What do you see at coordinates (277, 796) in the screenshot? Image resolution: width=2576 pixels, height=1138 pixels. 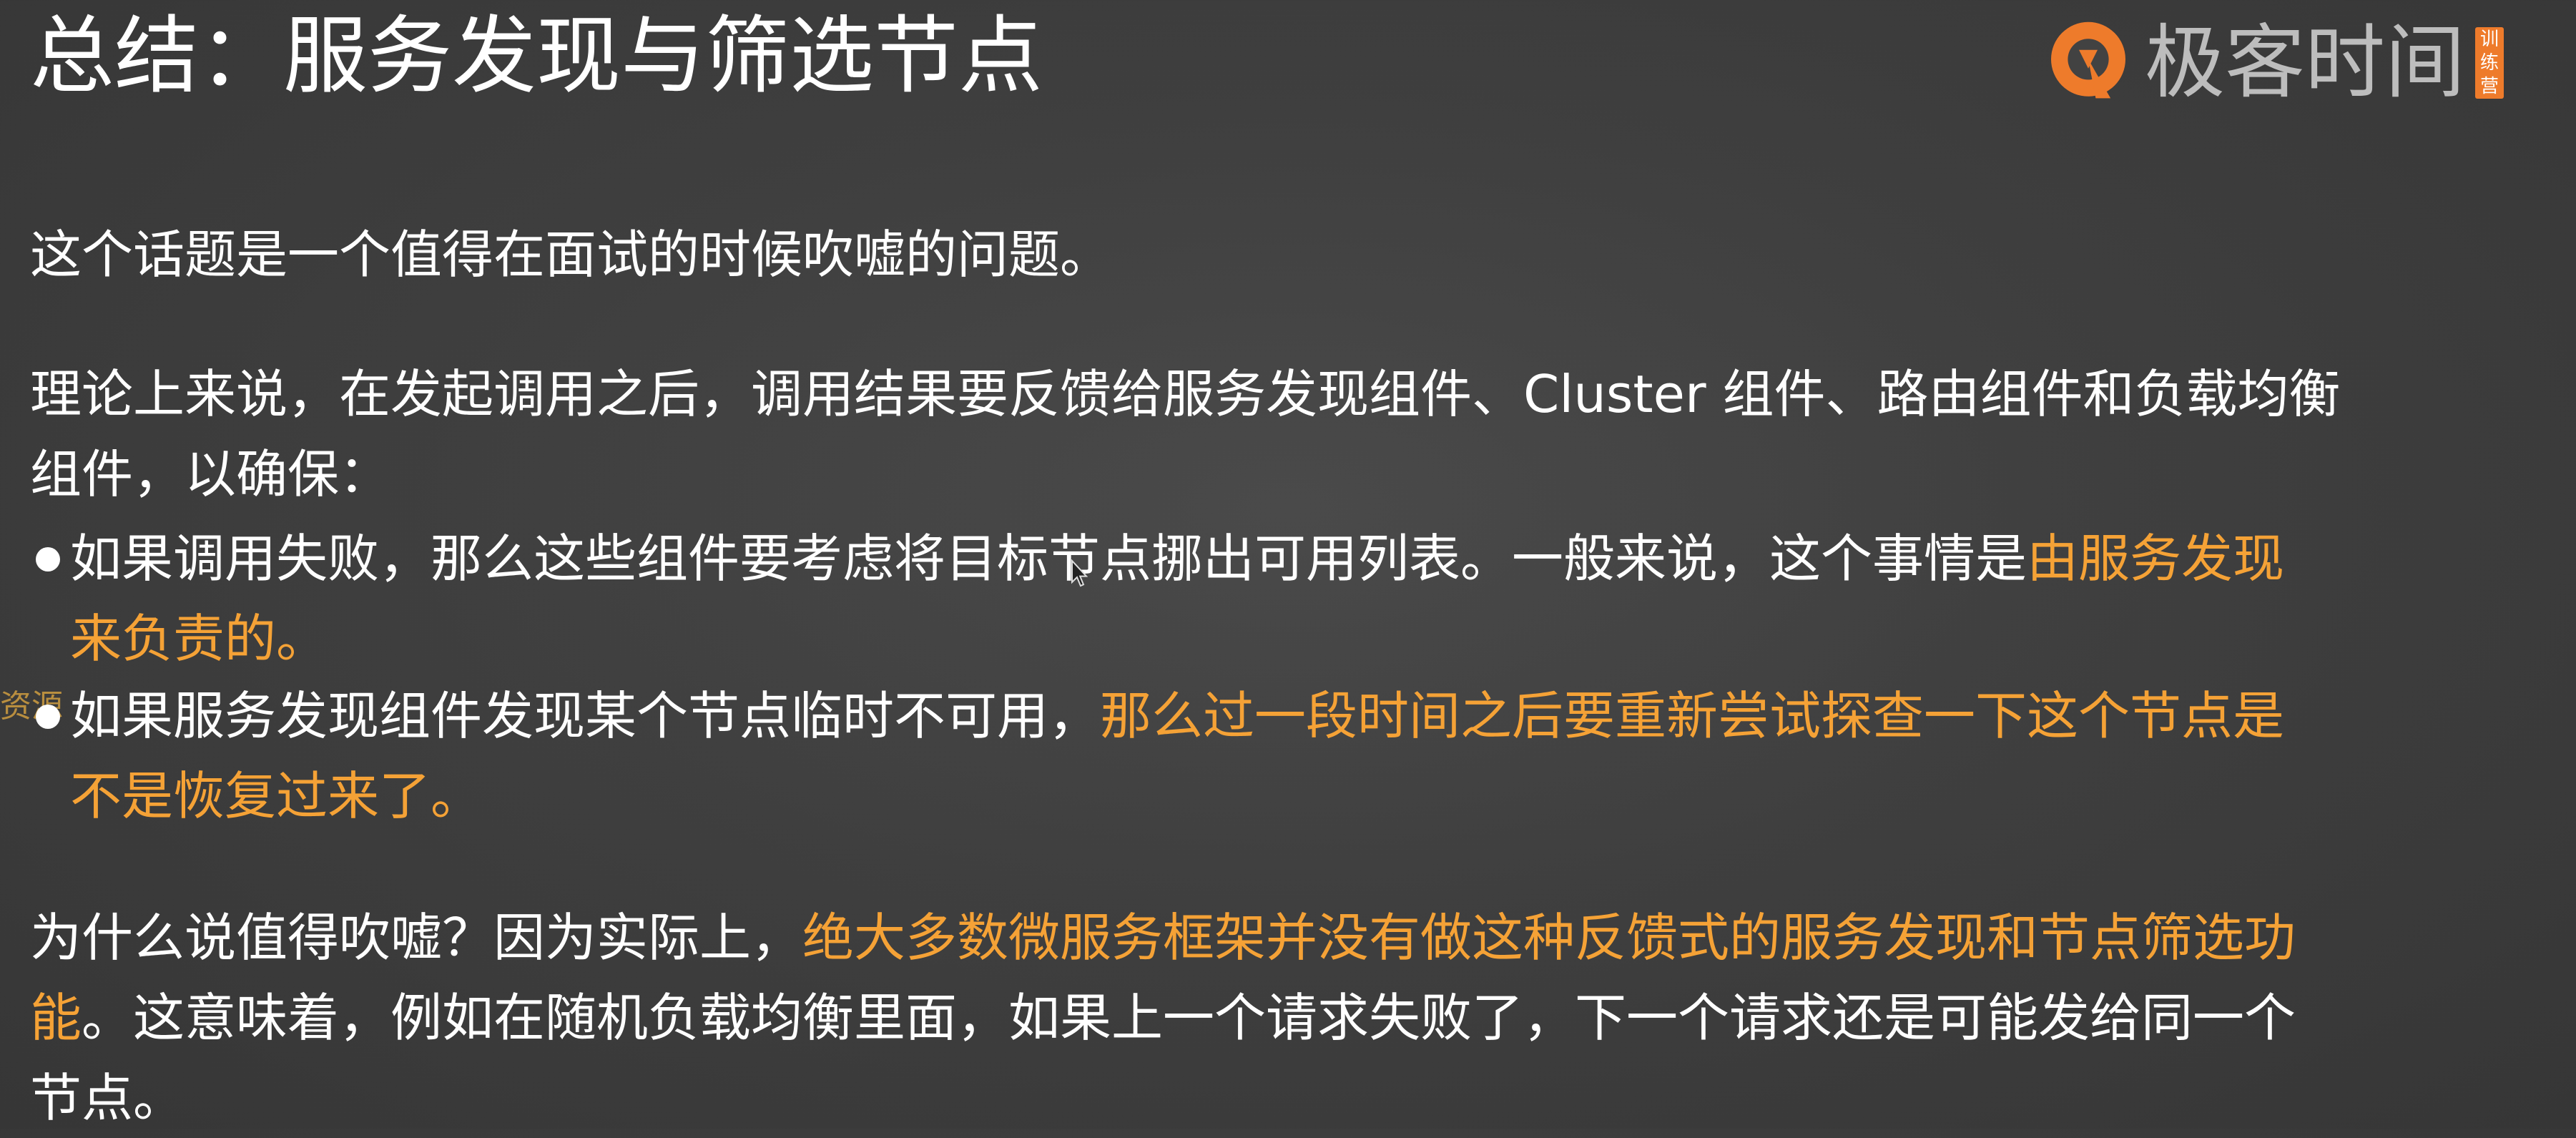 I see `bullet-highlight-line: 不是恢复过来了。` at bounding box center [277, 796].